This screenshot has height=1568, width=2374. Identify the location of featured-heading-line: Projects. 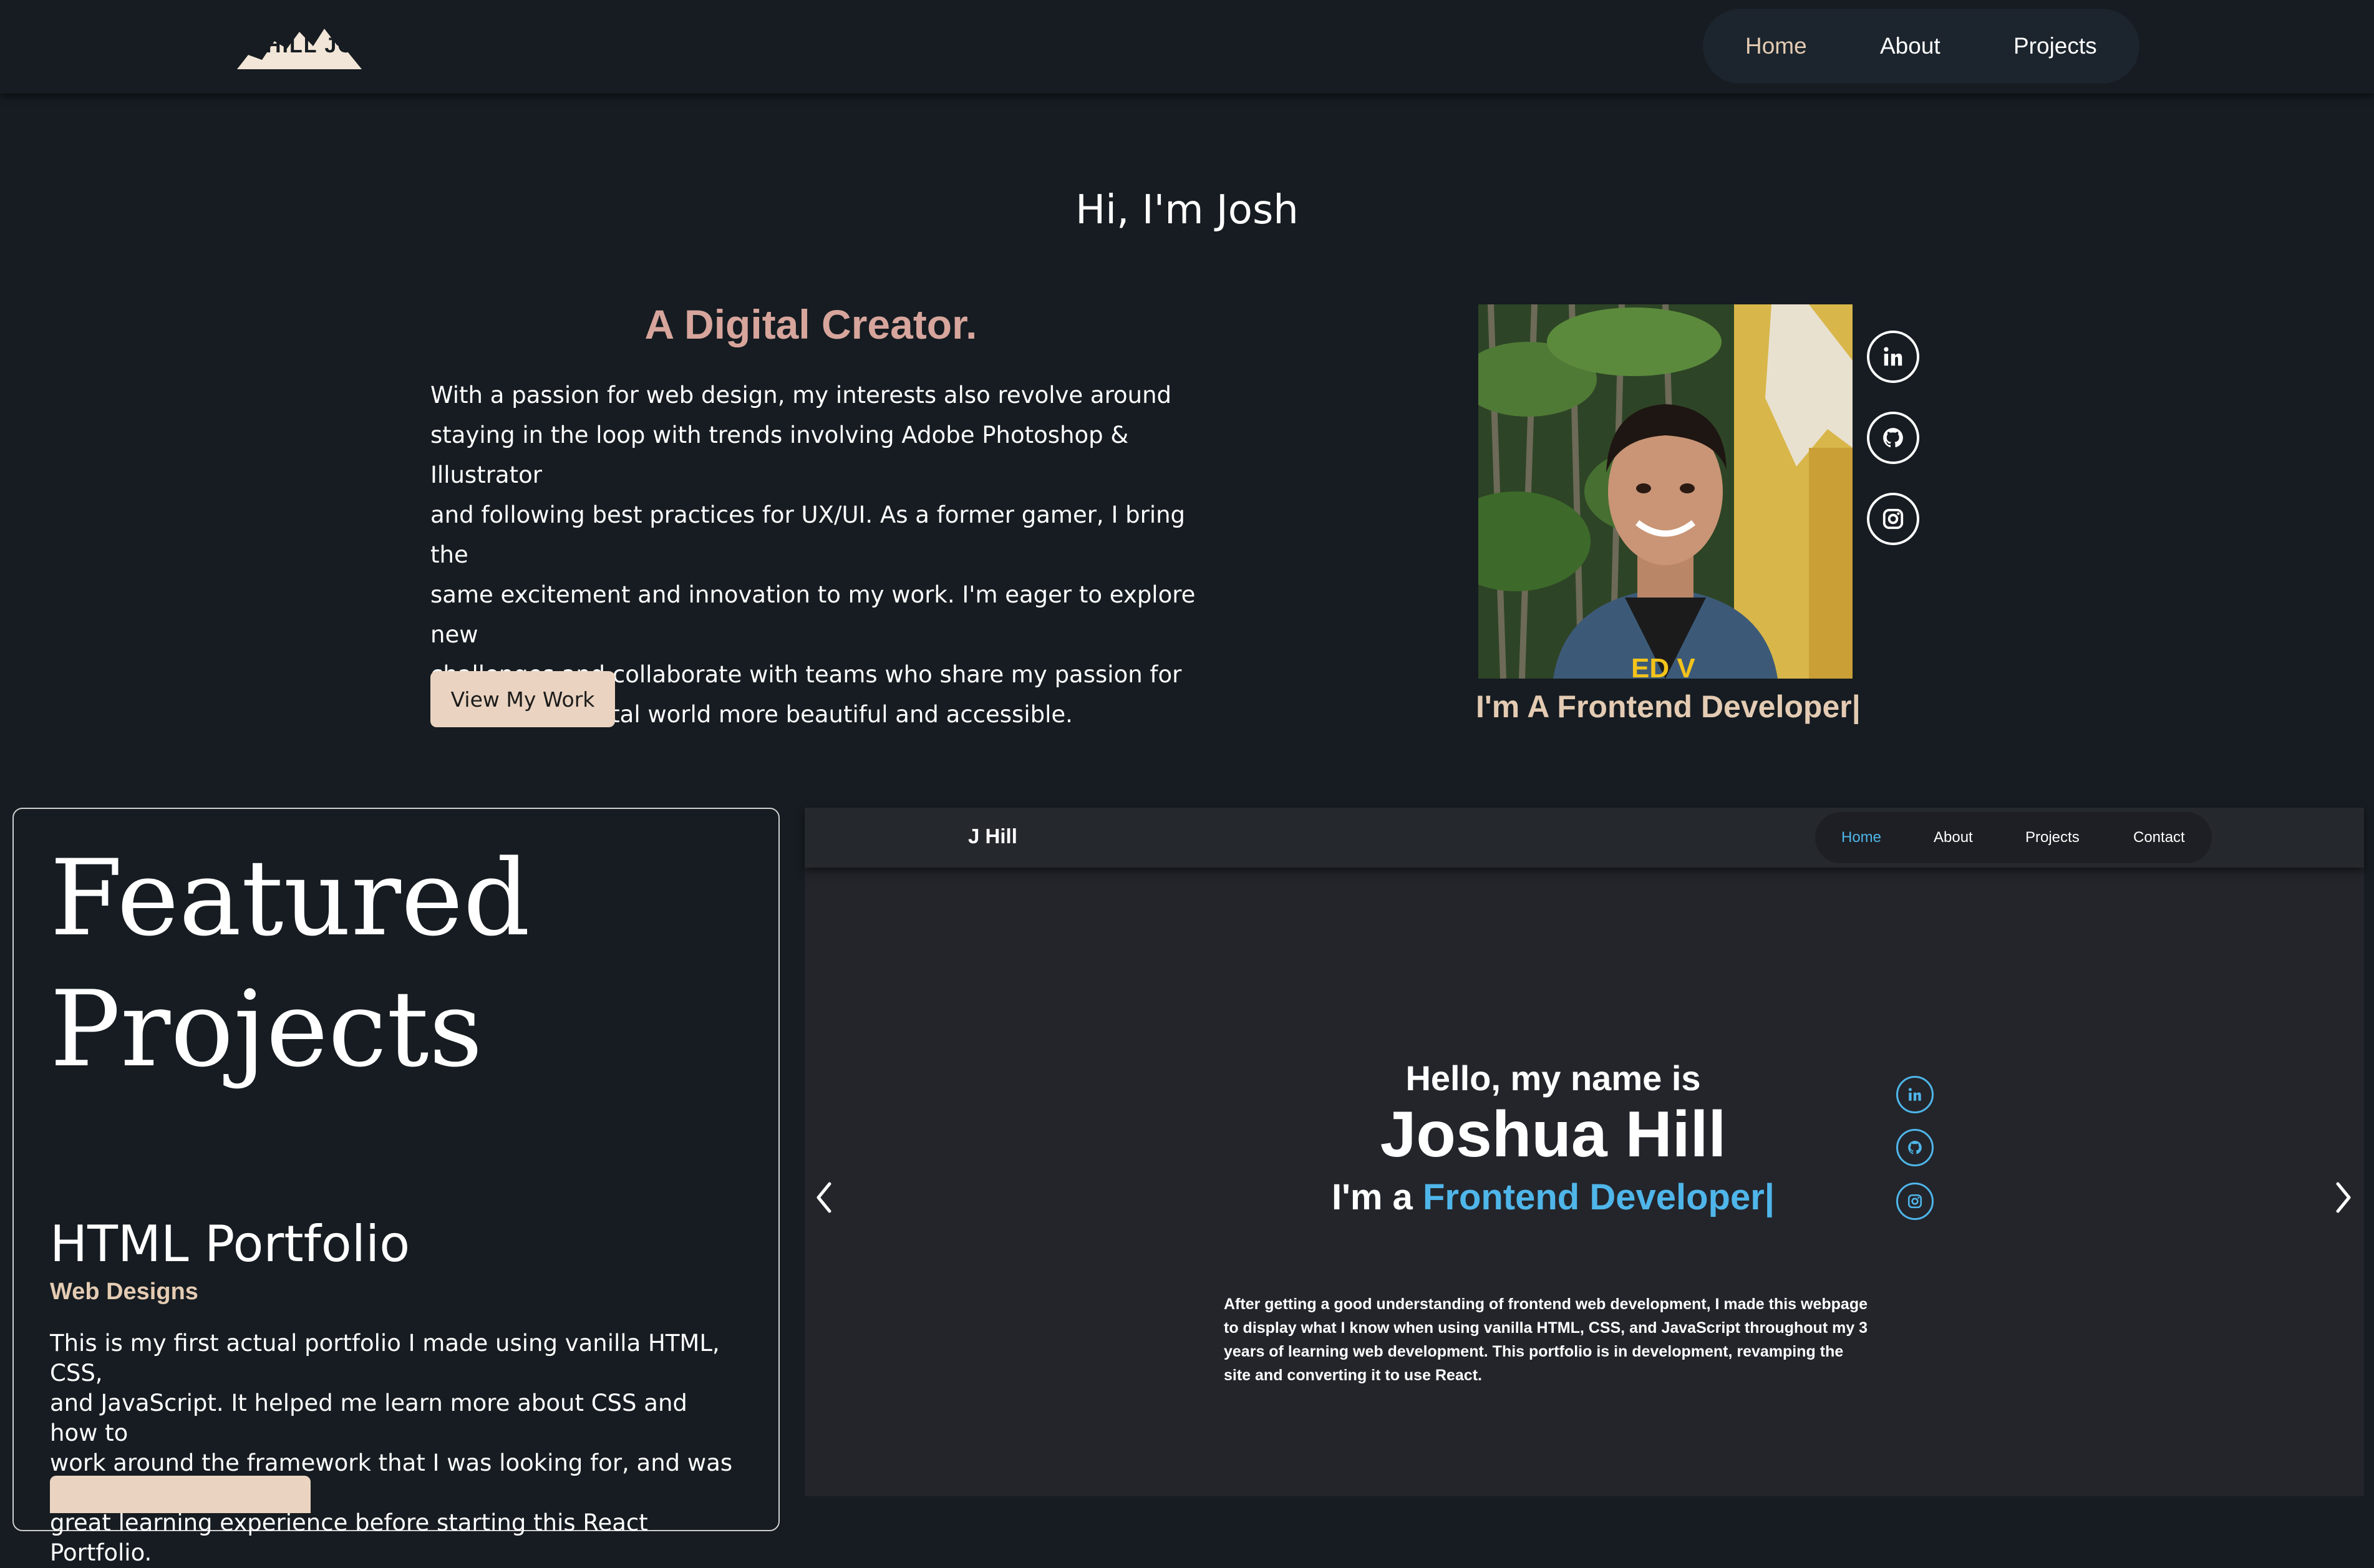
(267, 1029).